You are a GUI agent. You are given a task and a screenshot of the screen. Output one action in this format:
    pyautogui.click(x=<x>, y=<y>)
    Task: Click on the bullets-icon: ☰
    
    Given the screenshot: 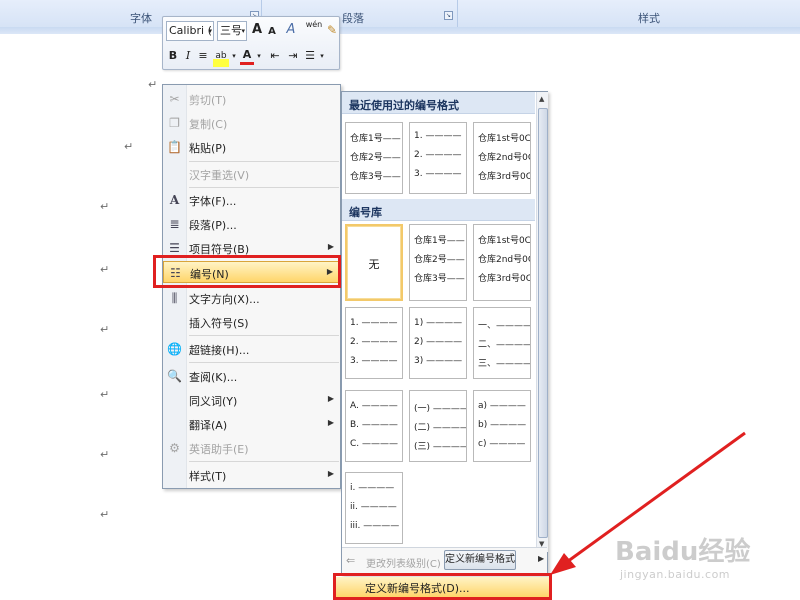 What is the action you would take?
    pyautogui.click(x=310, y=57)
    